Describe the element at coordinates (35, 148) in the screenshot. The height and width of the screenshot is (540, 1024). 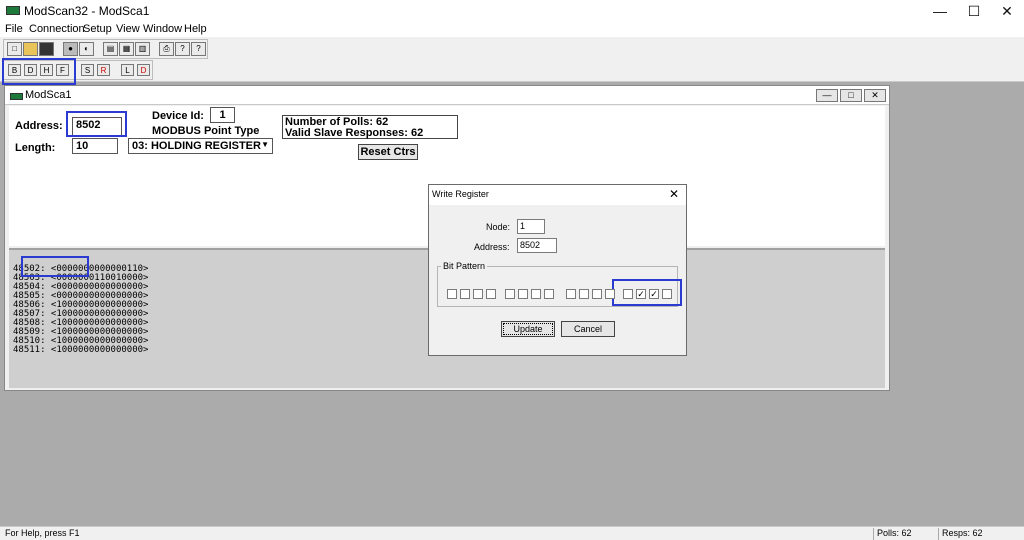
I see `length-label: Length:` at that location.